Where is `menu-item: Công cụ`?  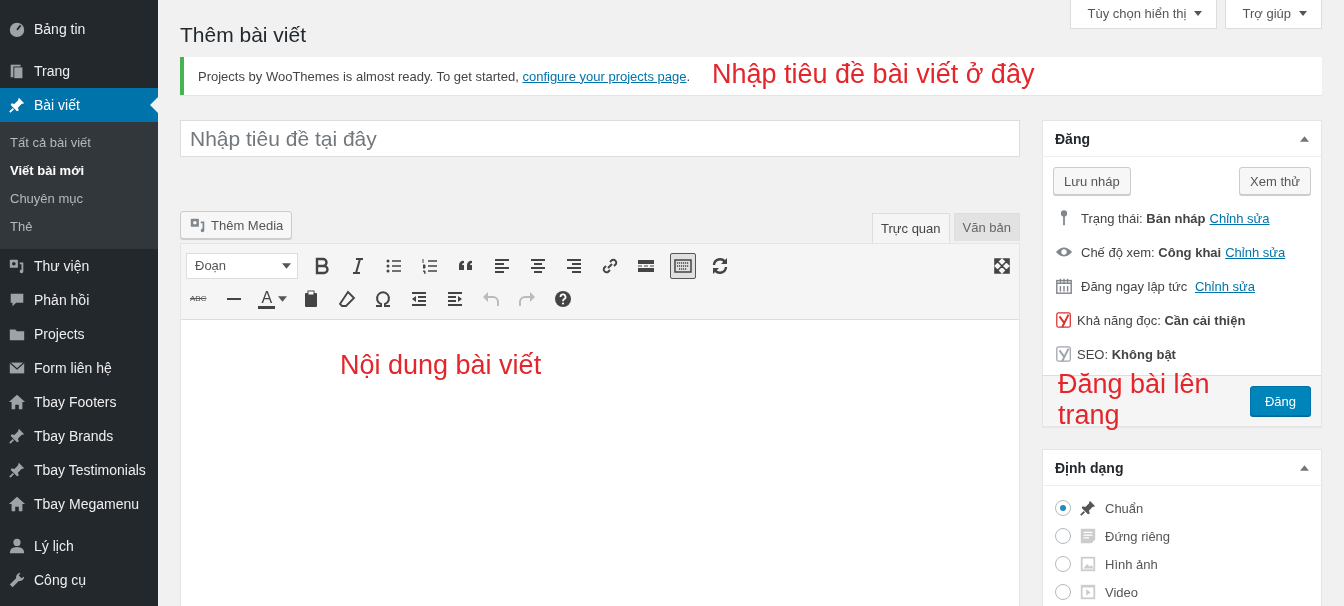 menu-item: Công cụ is located at coordinates (79, 580).